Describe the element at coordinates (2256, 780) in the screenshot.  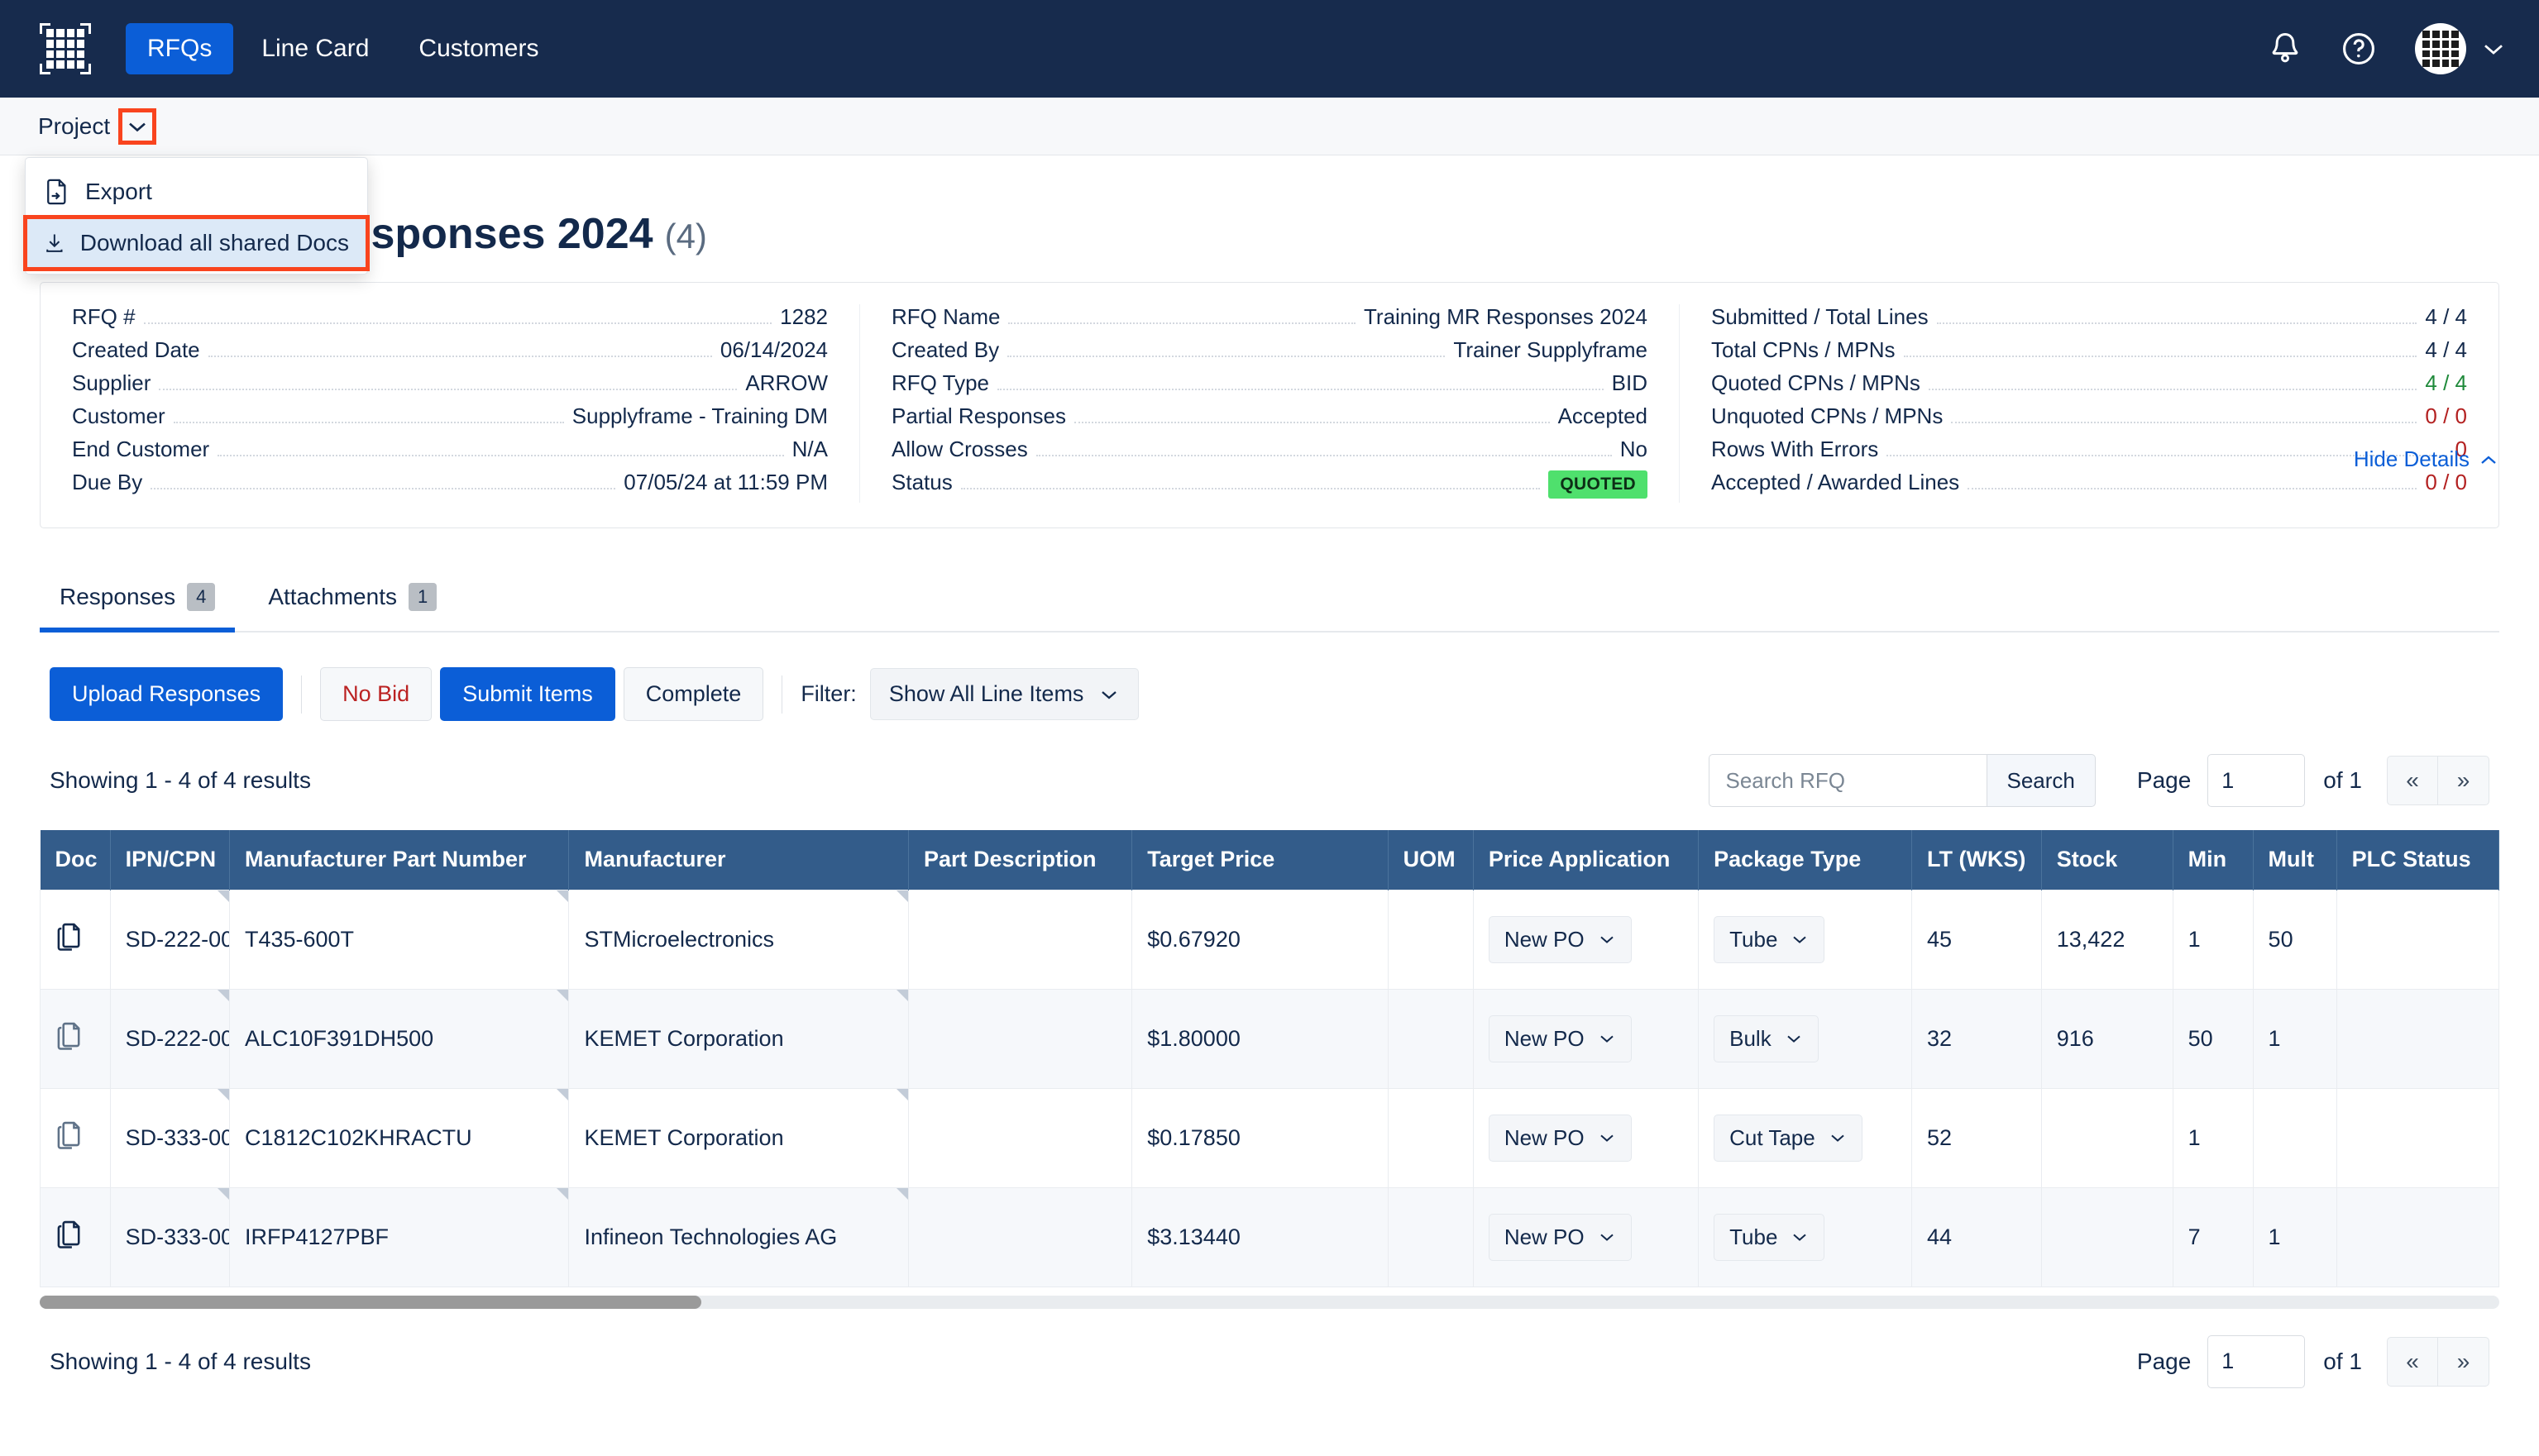
I see `page-number-input-top` at that location.